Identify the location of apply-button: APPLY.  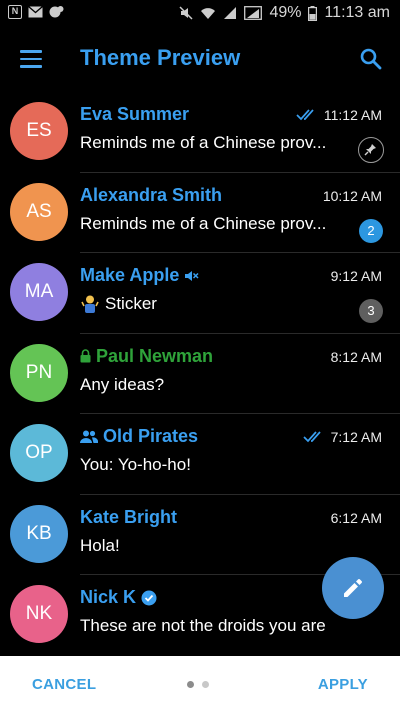
(343, 684).